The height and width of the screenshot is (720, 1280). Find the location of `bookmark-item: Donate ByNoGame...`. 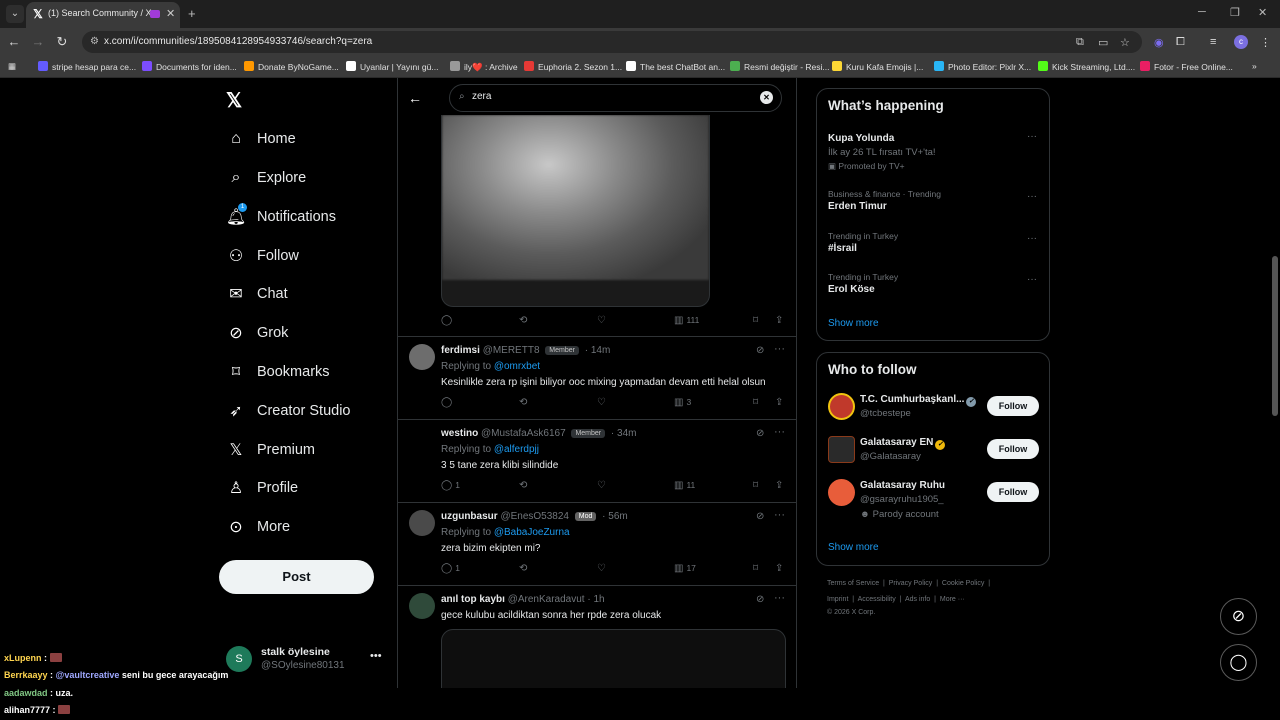

bookmark-item: Donate ByNoGame... is located at coordinates (291, 66).